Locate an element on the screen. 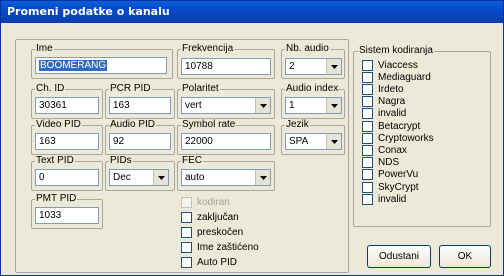  audio-index-label: Audio index is located at coordinates (312, 89).